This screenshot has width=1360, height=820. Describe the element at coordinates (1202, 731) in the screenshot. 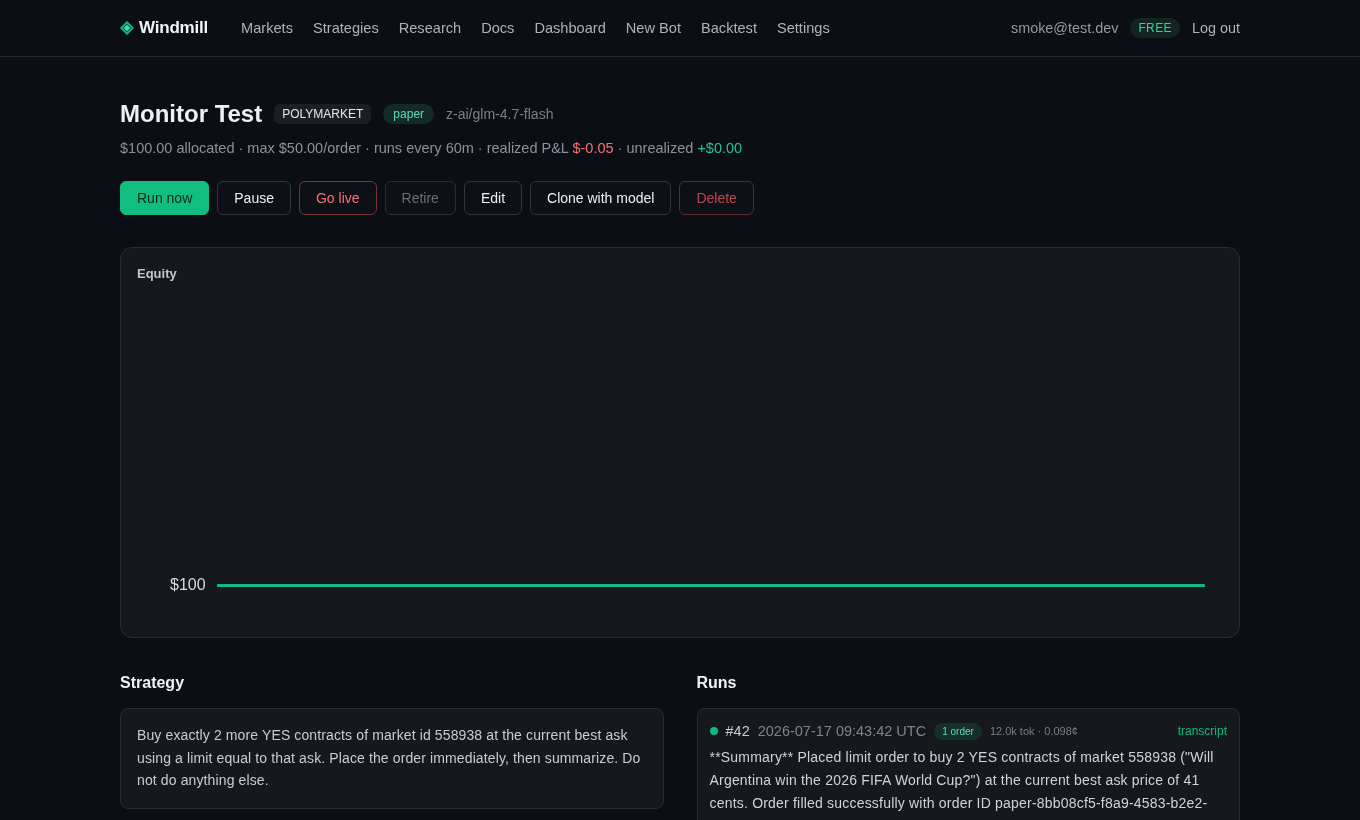

I see `transcript-link: transcript` at that location.